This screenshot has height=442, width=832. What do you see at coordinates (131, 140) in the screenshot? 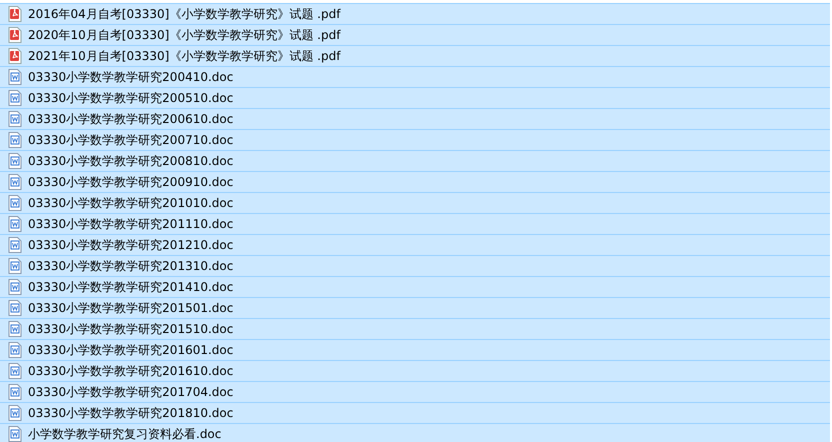
I see `file-name: 03330小学数学教学研究200710.doc` at bounding box center [131, 140].